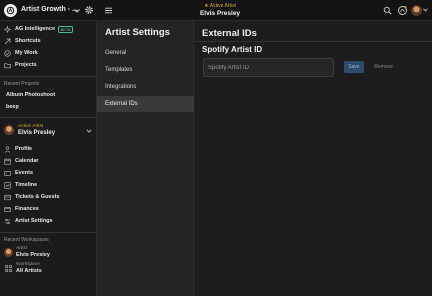  Describe the element at coordinates (7, 221) in the screenshot. I see `settings-icon` at that location.